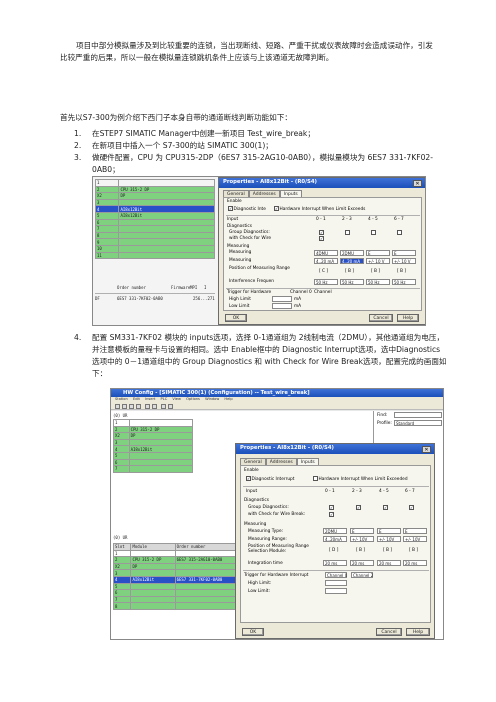  What do you see at coordinates (335, 531) in the screenshot?
I see `measuring-type-field-0: 2DMU` at bounding box center [335, 531].